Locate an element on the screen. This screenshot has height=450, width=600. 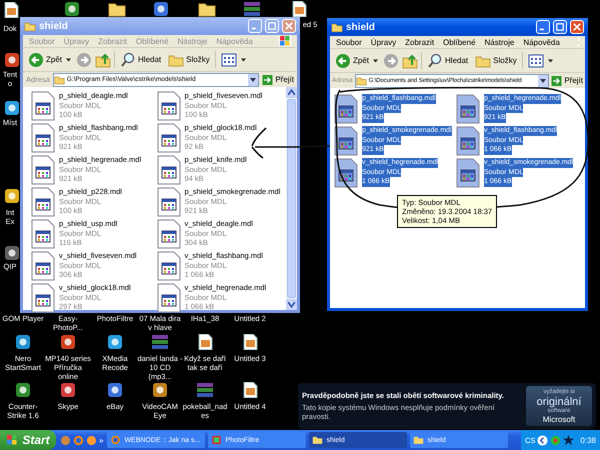
logo-text: Microsoft is located at coordinates (559, 419).